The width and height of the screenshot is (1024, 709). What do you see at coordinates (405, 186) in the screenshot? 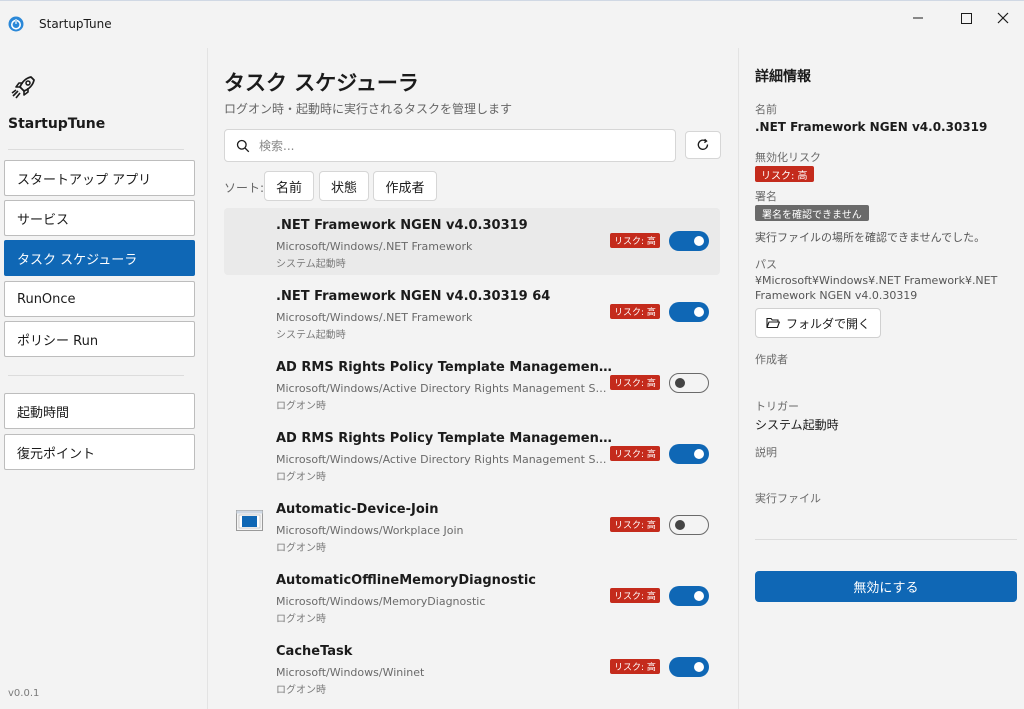
I see `sort-by-author-button: 作成者` at bounding box center [405, 186].